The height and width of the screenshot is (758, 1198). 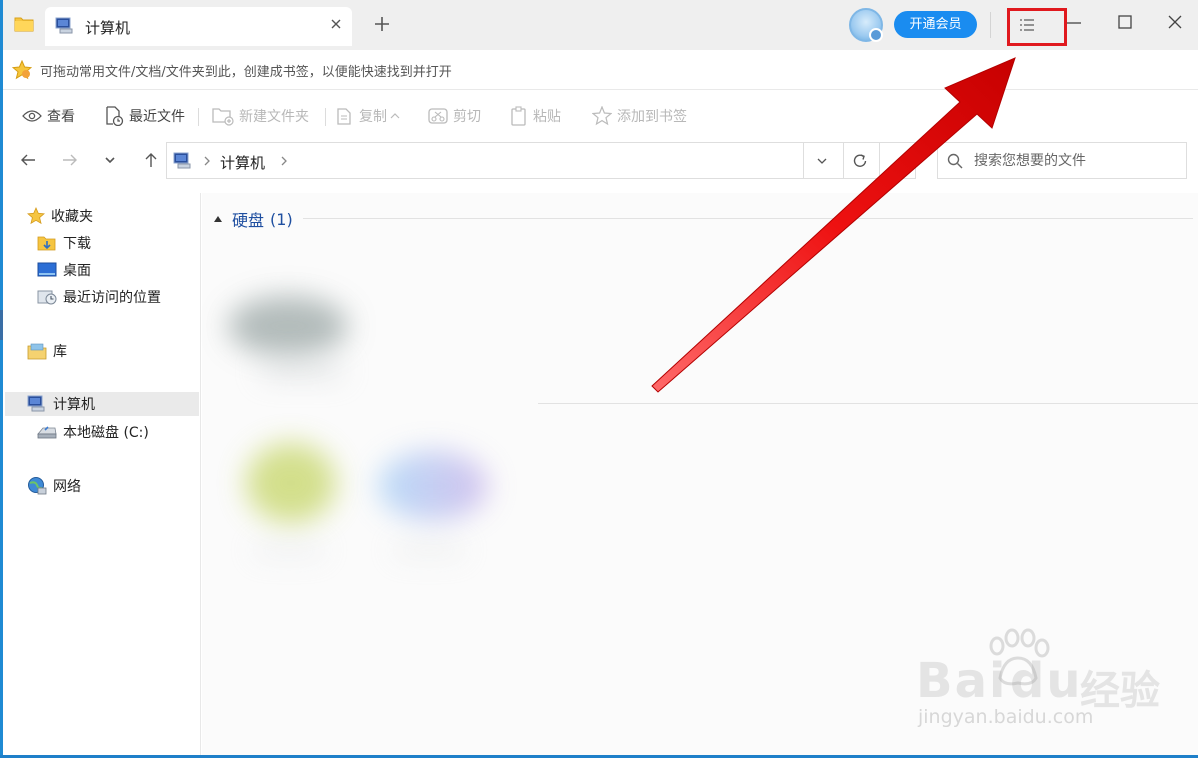 I want to click on sidebar-item-downloads: 下载, so click(x=64, y=243).